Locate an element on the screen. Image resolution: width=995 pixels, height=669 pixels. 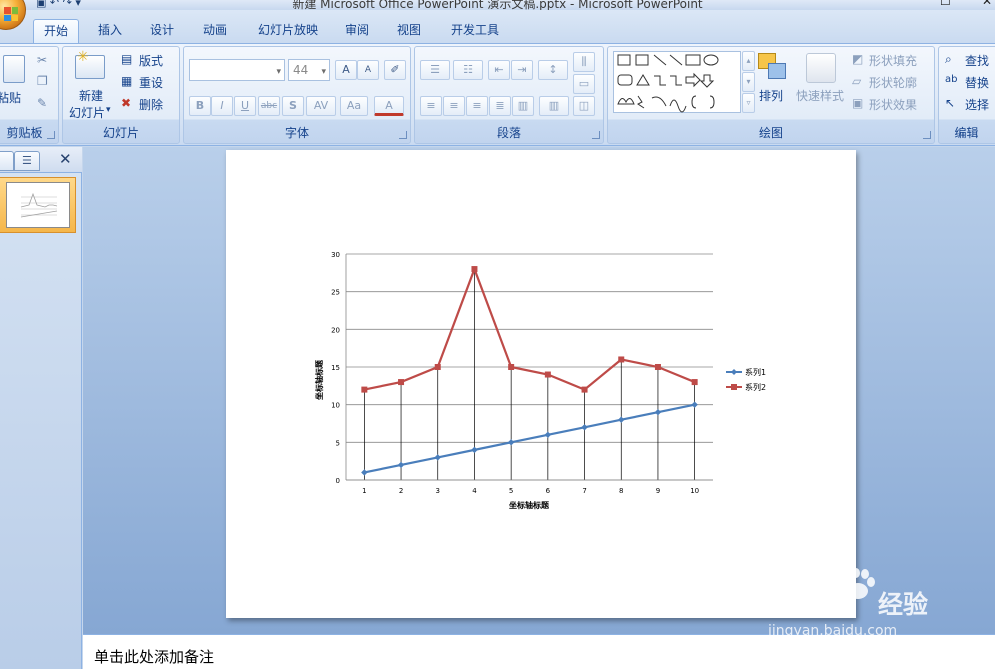
group-title-font: 字体 is located at coordinates (296, 133).